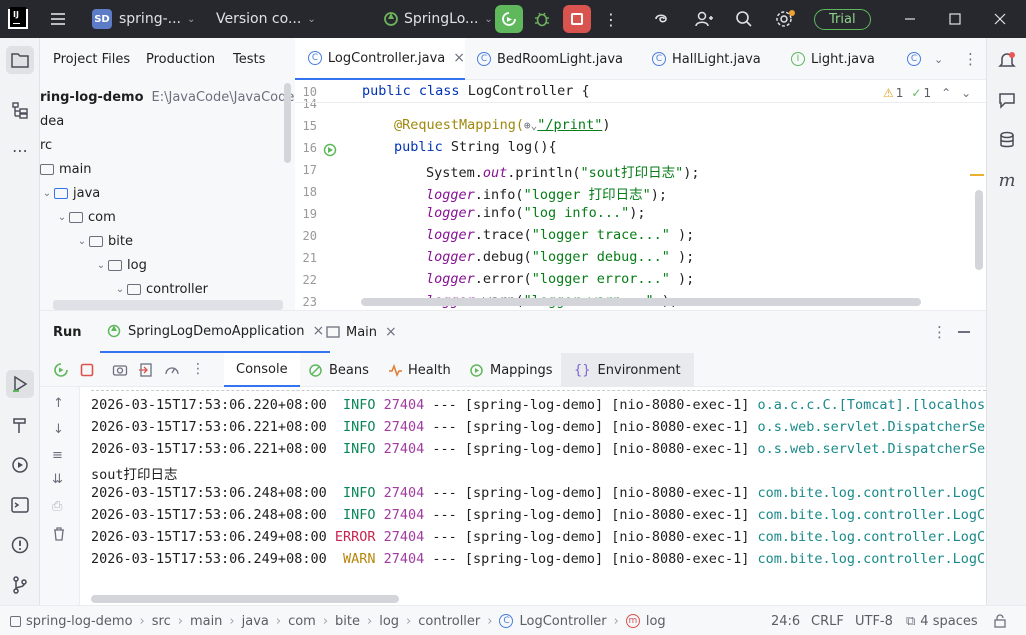 The height and width of the screenshot is (635, 1026). What do you see at coordinates (206, 621) in the screenshot?
I see `breadcrumb-item: main` at bounding box center [206, 621].